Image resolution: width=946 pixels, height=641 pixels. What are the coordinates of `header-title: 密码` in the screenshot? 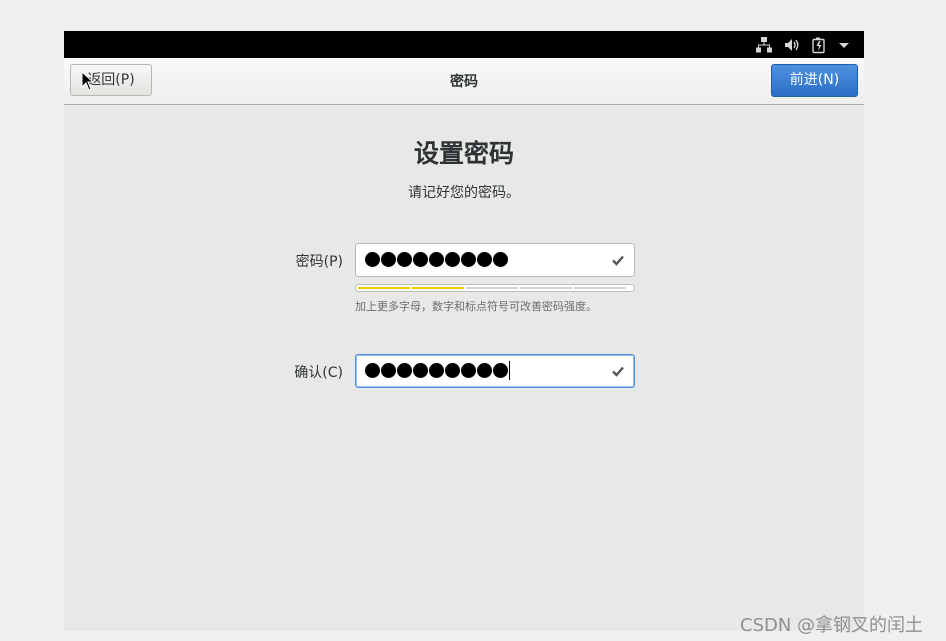 It's located at (464, 82).